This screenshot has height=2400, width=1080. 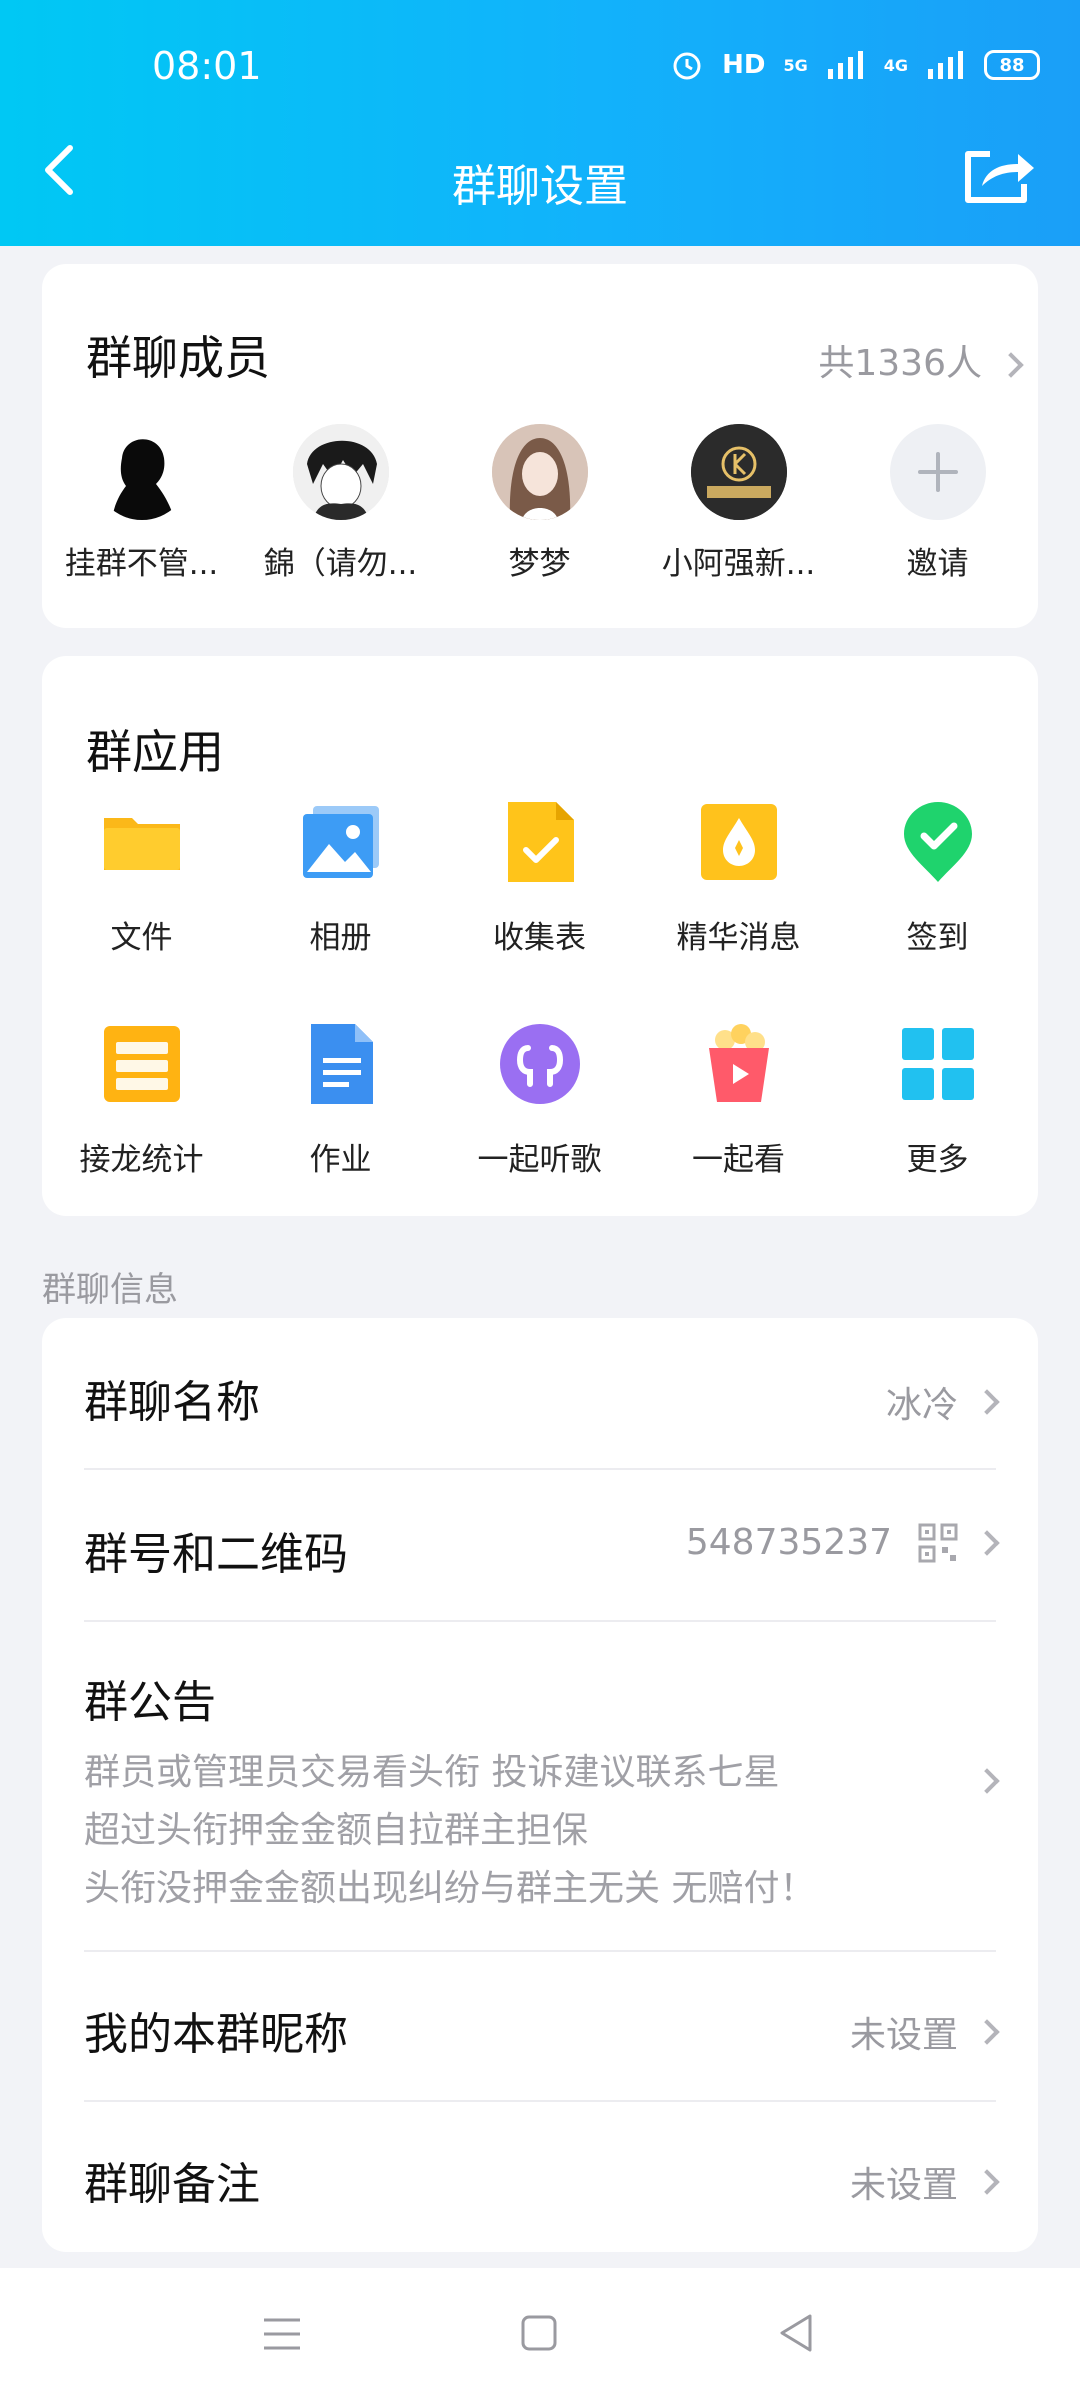 I want to click on silhouette-icon, so click(x=141, y=472).